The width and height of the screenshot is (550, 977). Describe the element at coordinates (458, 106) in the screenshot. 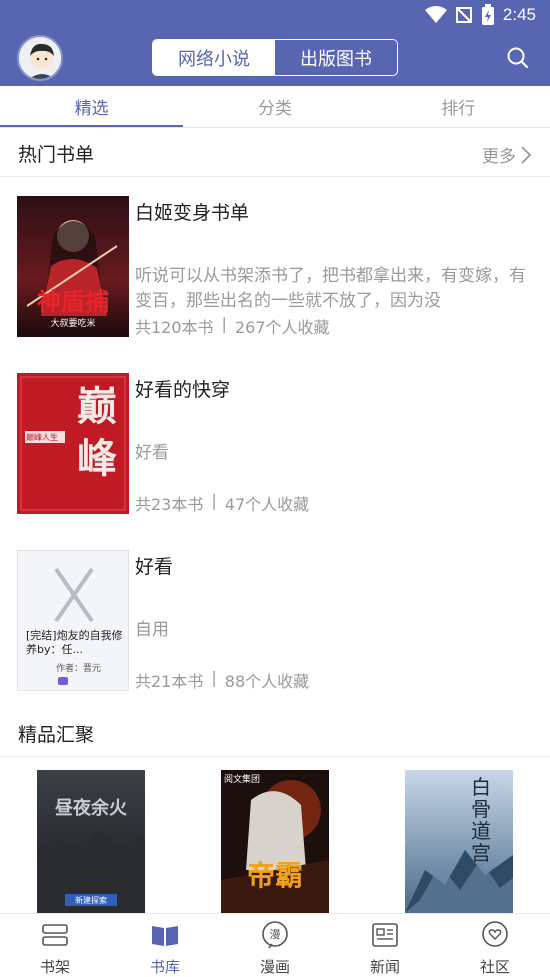

I see `tab-rankings: 排行` at that location.